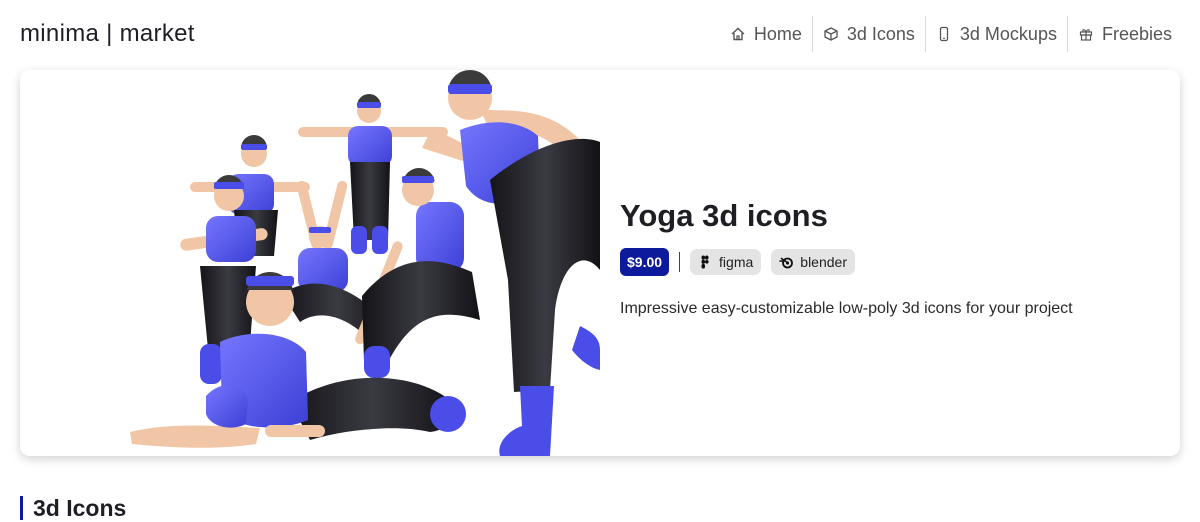  I want to click on nav-3d-icons: 3d Icons, so click(868, 34).